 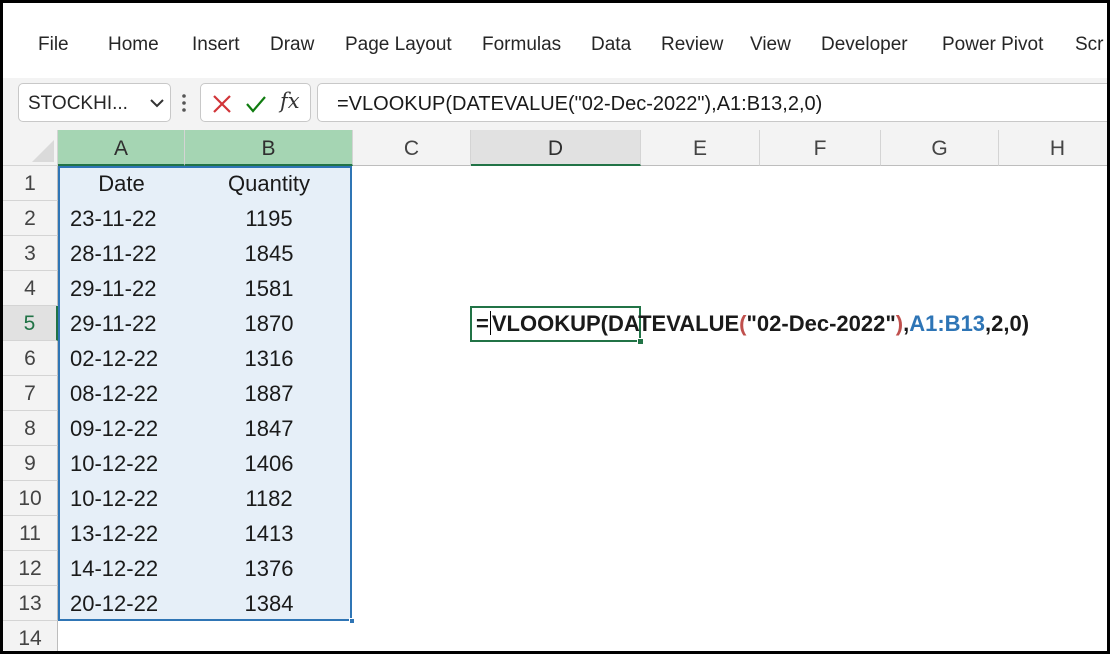 I want to click on tab-draw: Draw, so click(x=292, y=45).